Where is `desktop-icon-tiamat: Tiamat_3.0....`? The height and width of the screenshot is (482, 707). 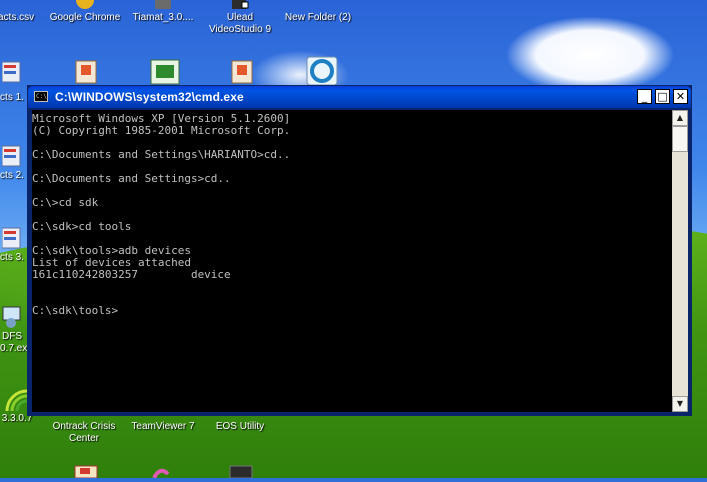 desktop-icon-tiamat: Tiamat_3.0.... is located at coordinates (163, 12).